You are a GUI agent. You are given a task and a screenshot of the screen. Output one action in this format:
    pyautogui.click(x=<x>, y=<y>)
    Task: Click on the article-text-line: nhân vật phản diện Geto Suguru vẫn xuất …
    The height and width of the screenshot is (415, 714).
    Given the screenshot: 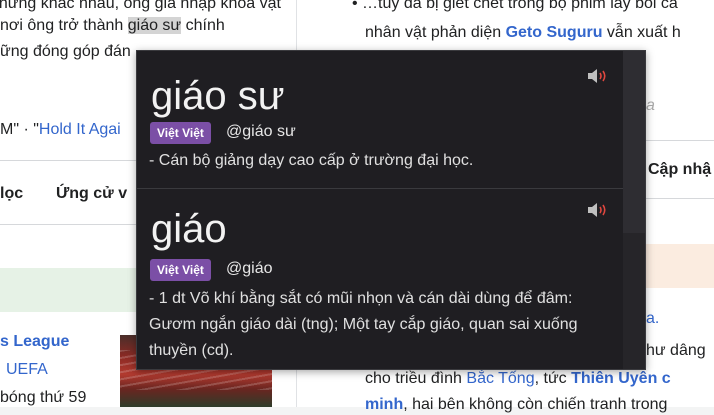 What is the action you would take?
    pyautogui.click(x=523, y=32)
    